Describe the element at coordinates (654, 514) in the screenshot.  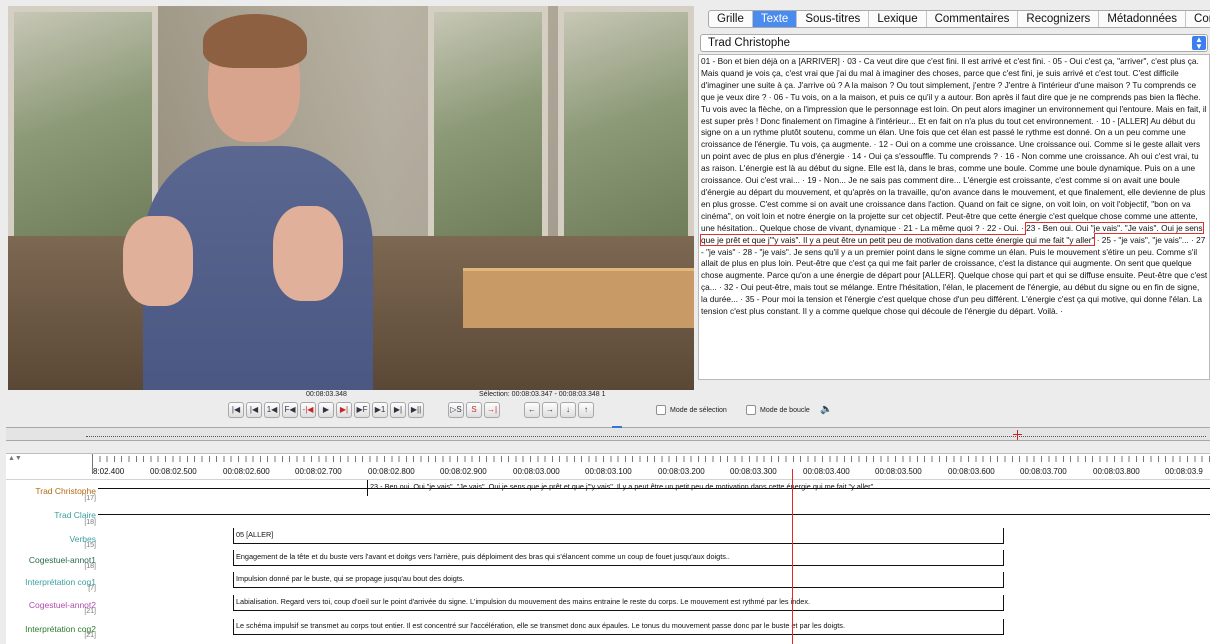
I see `tier-line` at that location.